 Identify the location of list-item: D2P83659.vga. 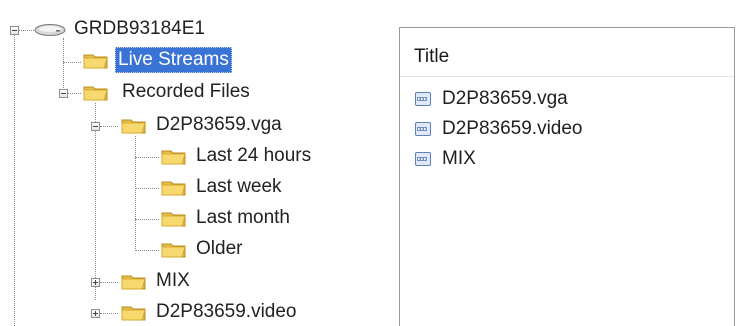
(491, 99).